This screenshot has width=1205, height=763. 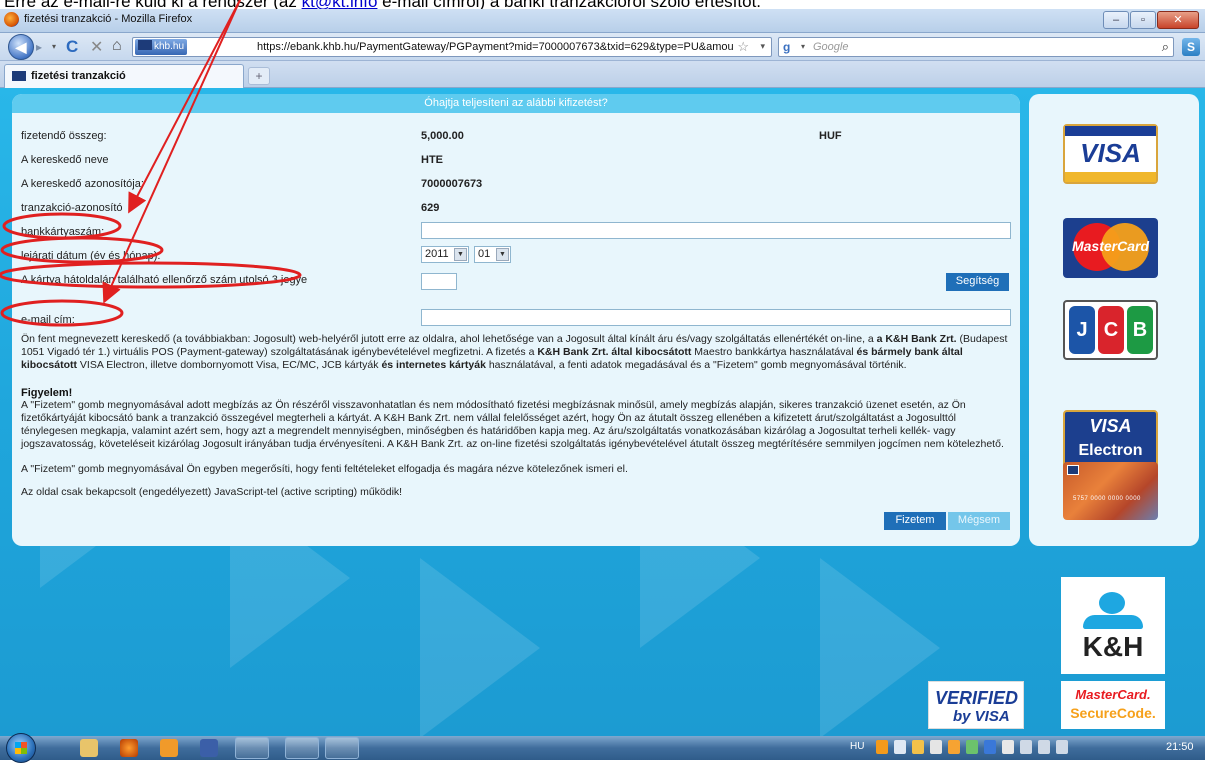 I want to click on tab-label: fizetési tranzakció, so click(x=78, y=76).